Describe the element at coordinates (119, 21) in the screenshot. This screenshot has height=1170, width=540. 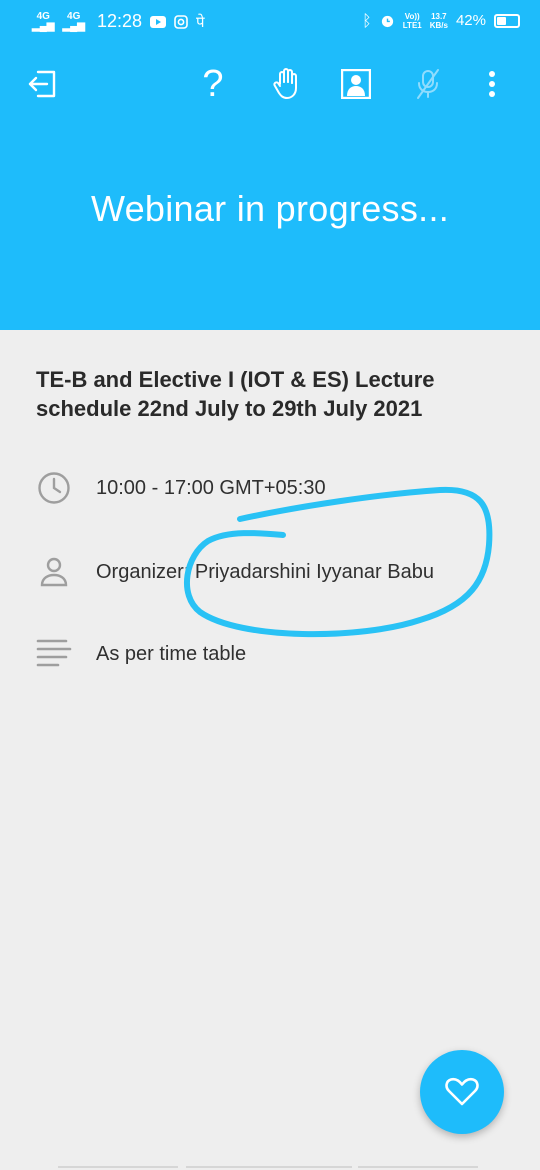
I see `status-time: 12:28` at that location.